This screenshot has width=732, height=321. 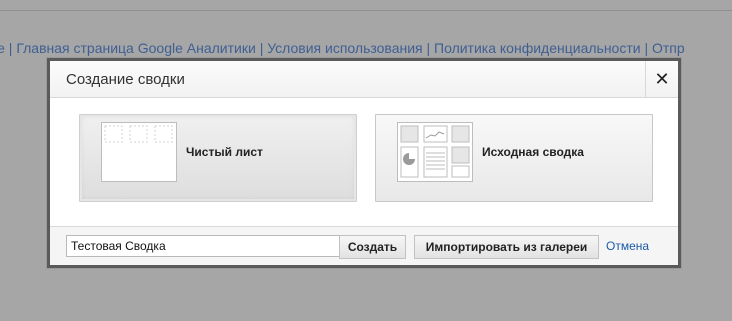 What do you see at coordinates (139, 152) in the screenshot?
I see `blank-canvas-icon` at bounding box center [139, 152].